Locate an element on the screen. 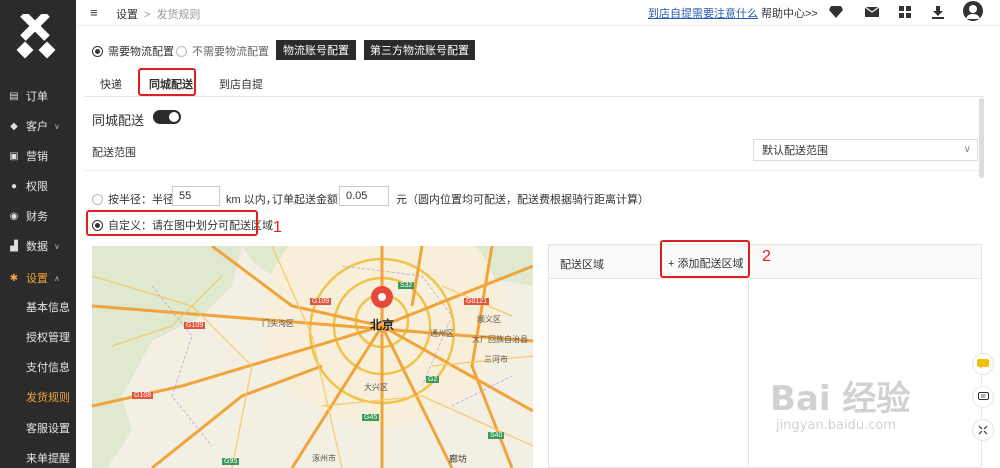 Image resolution: width=1000 pixels, height=468 pixels. annotation-number-2: 2 is located at coordinates (766, 256).